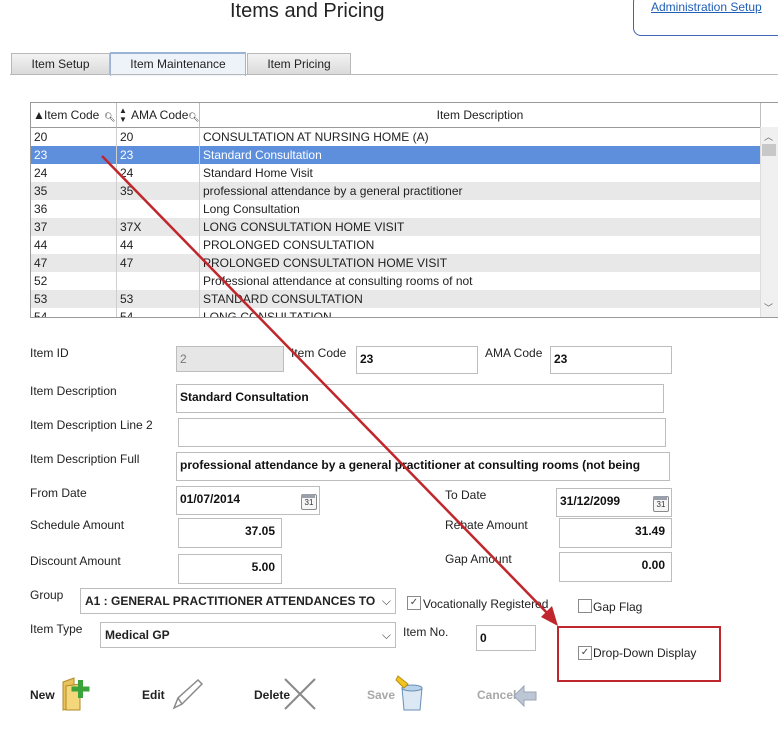 This screenshot has width=778, height=739. What do you see at coordinates (153, 695) in the screenshot?
I see `edit-button: Edit` at bounding box center [153, 695].